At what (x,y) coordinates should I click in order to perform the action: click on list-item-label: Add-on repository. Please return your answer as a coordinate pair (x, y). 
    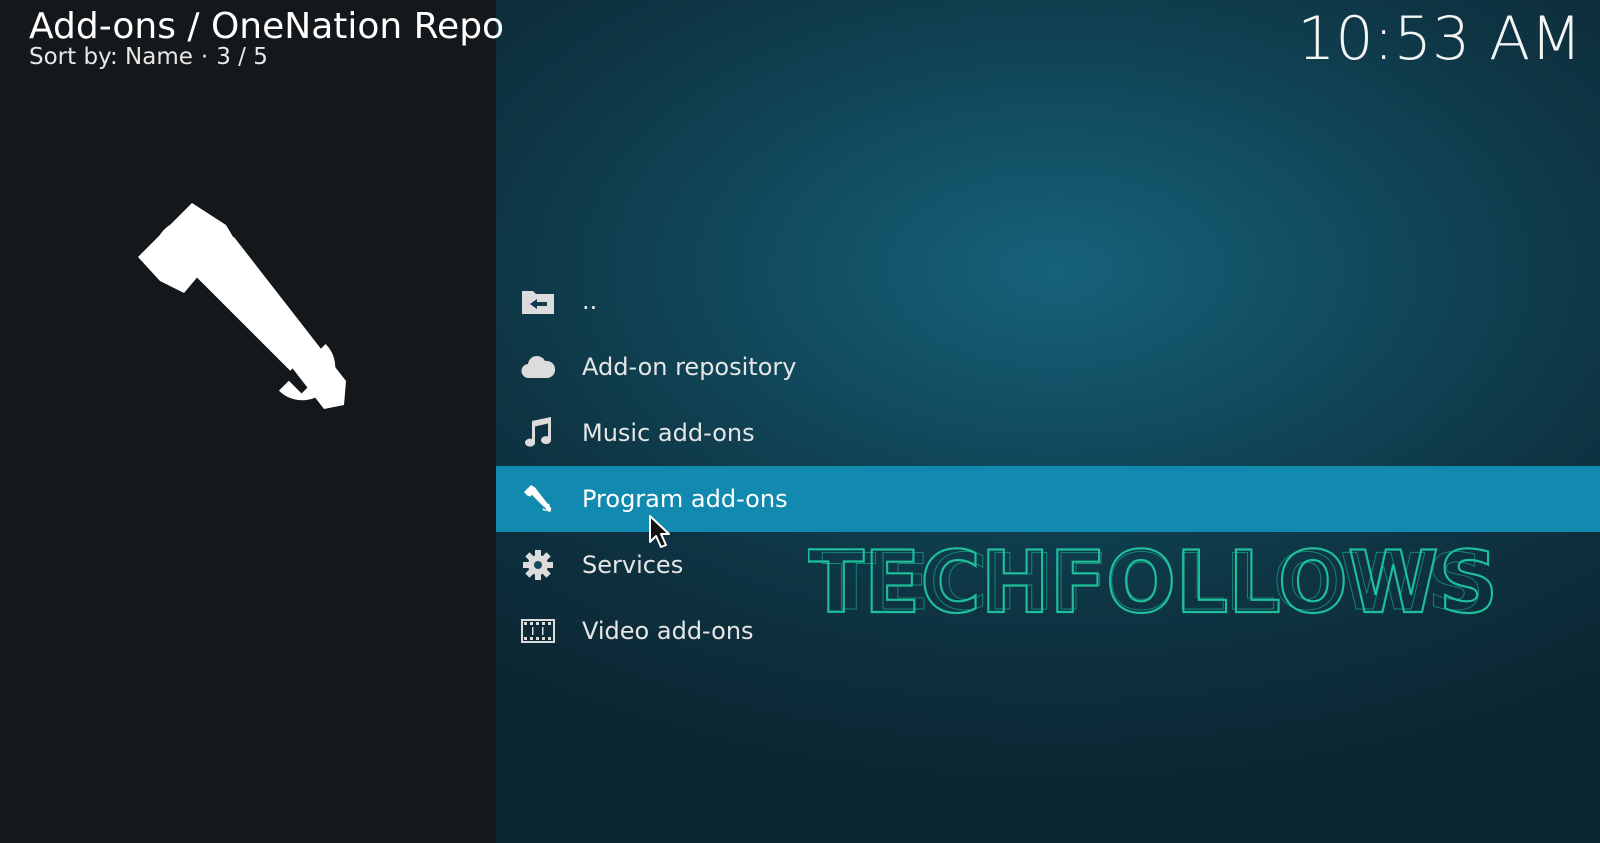
    Looking at the image, I should click on (689, 367).